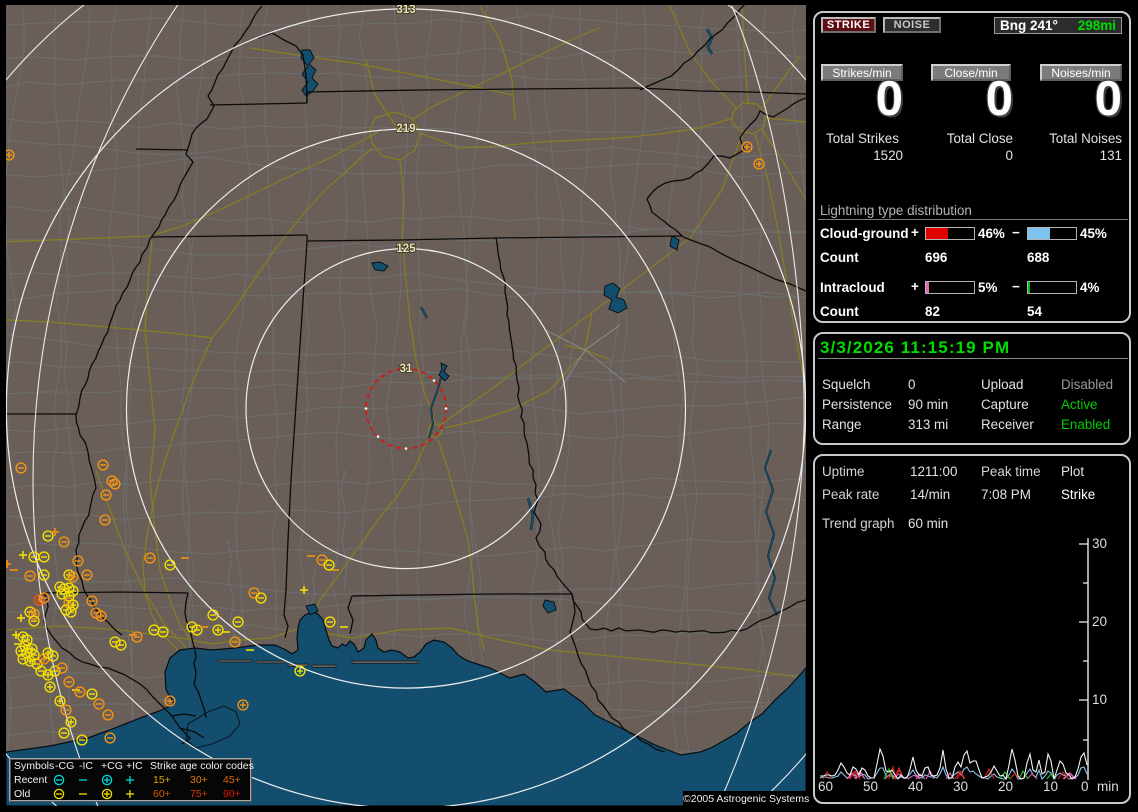 The height and width of the screenshot is (812, 1138). What do you see at coordinates (406, 369) in the screenshot?
I see `svg-text: 31` at bounding box center [406, 369].